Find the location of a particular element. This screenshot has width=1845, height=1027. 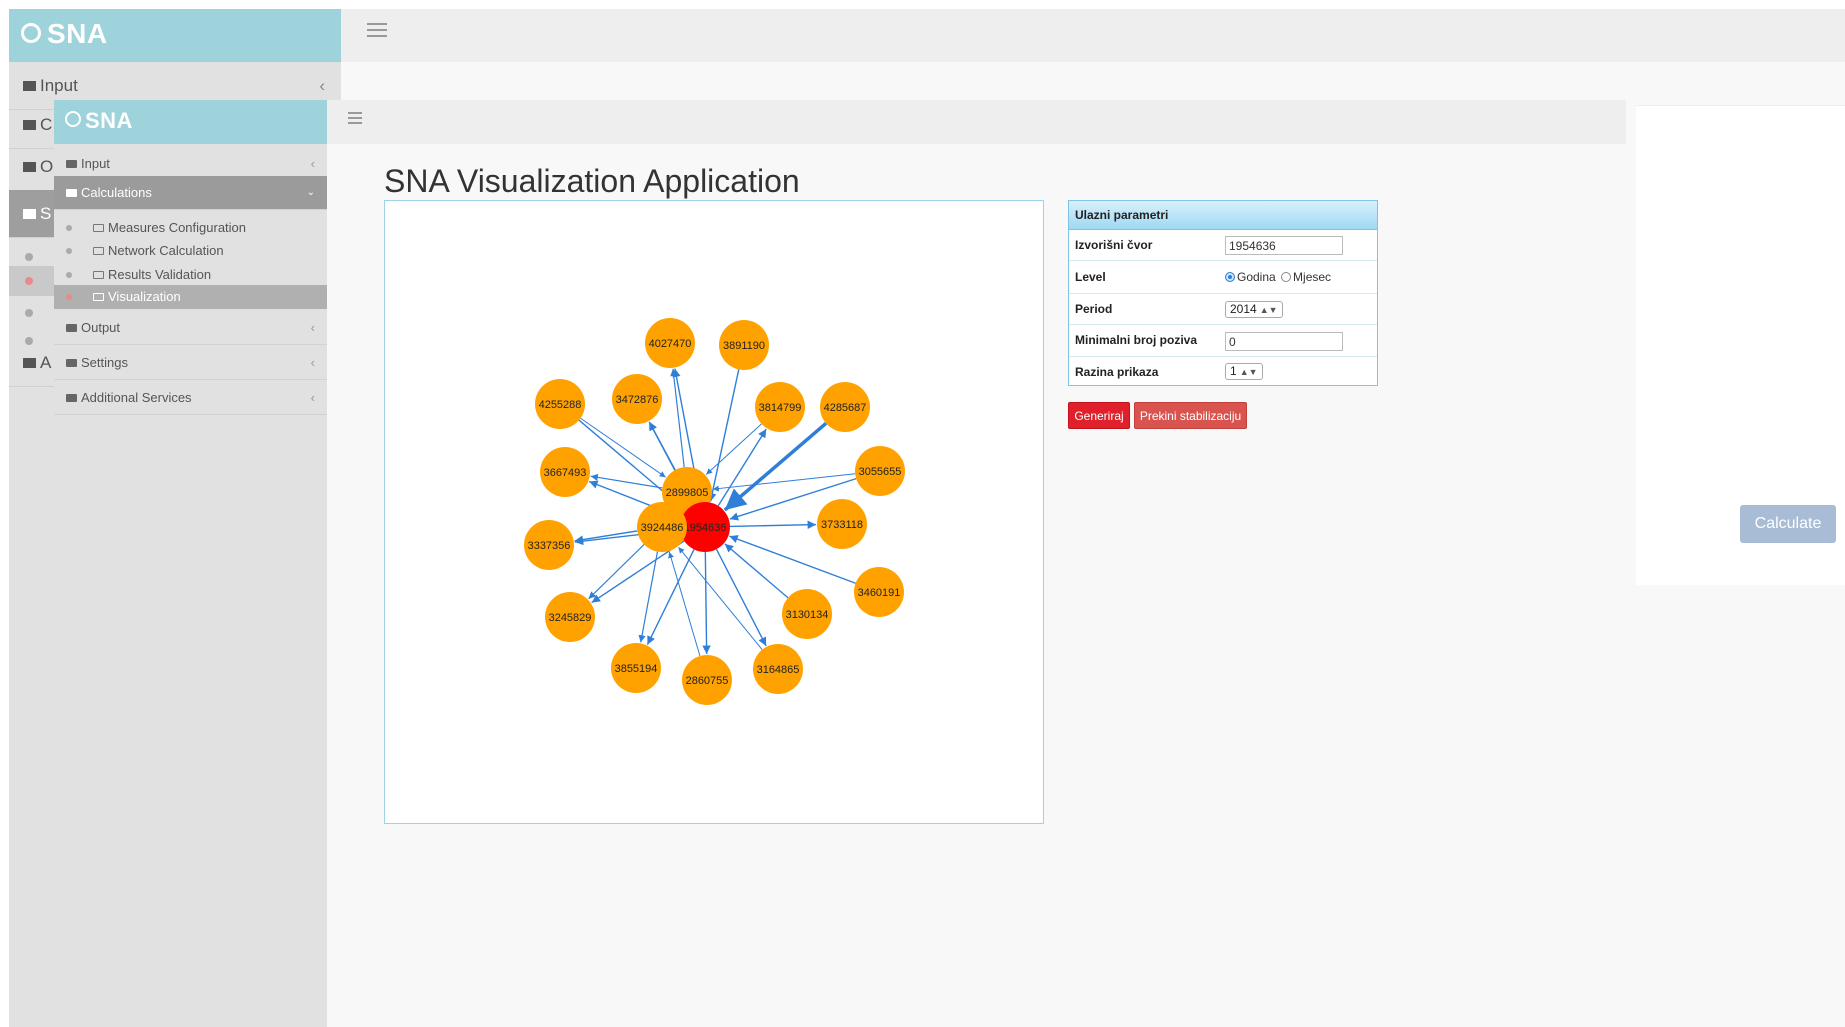

sidebar-subitem-network-calculation: Network Calculation is located at coordinates (190, 250).